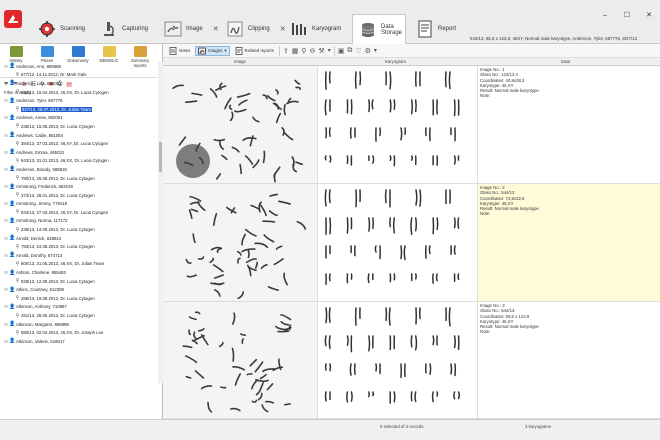 The image size is (660, 440). Describe the element at coordinates (79, 315) in the screenshot. I see `record-node: ⚲ 261/13, 28.05.2013, Dr. Lucia Cytogen` at that location.